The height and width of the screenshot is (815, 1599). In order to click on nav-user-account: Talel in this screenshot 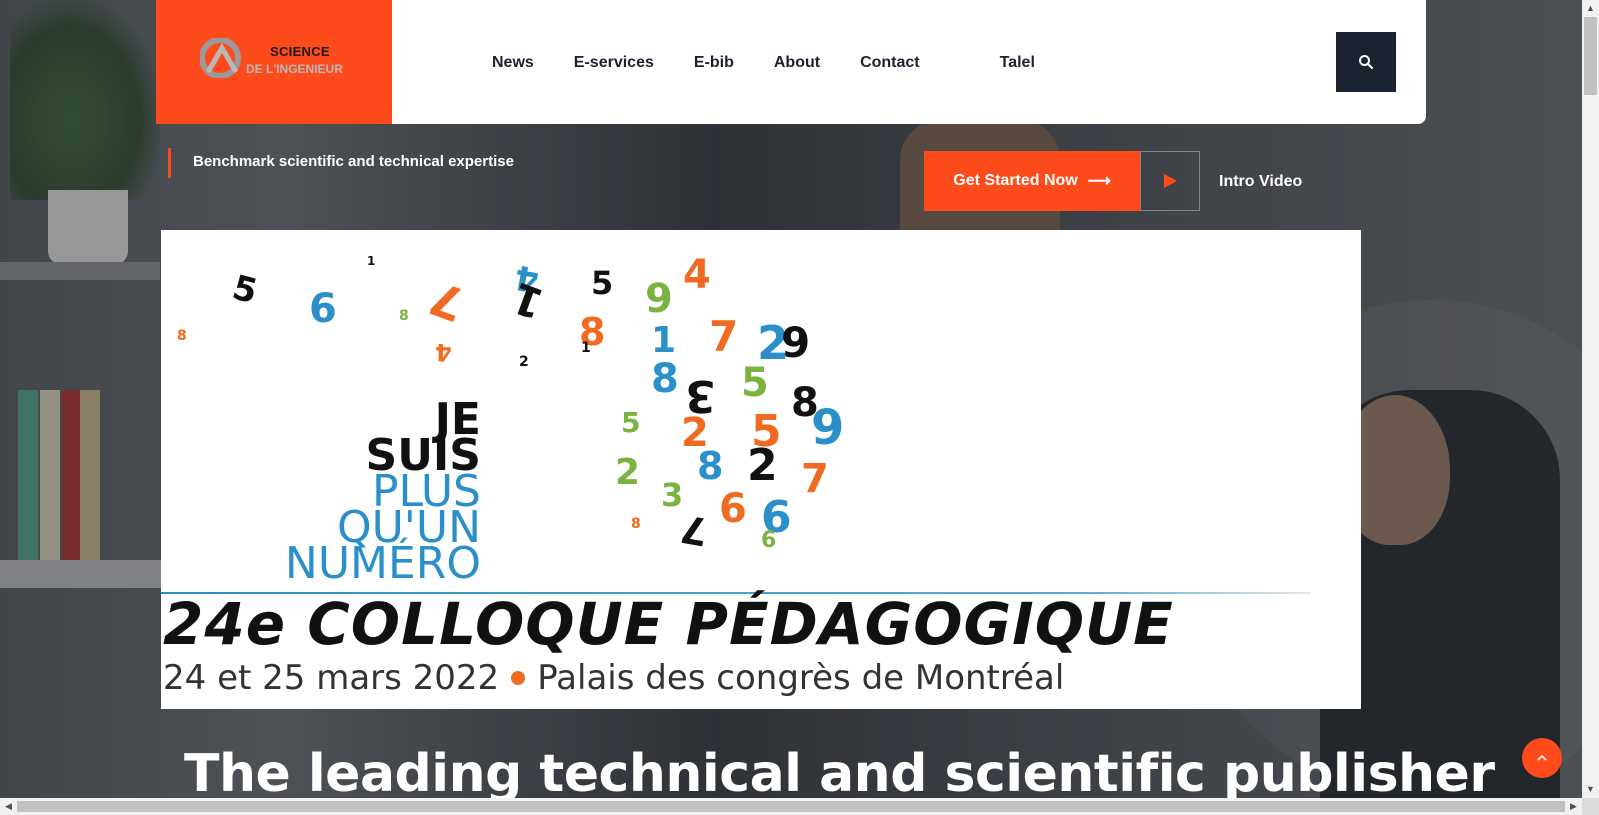, I will do `click(1017, 63)`.